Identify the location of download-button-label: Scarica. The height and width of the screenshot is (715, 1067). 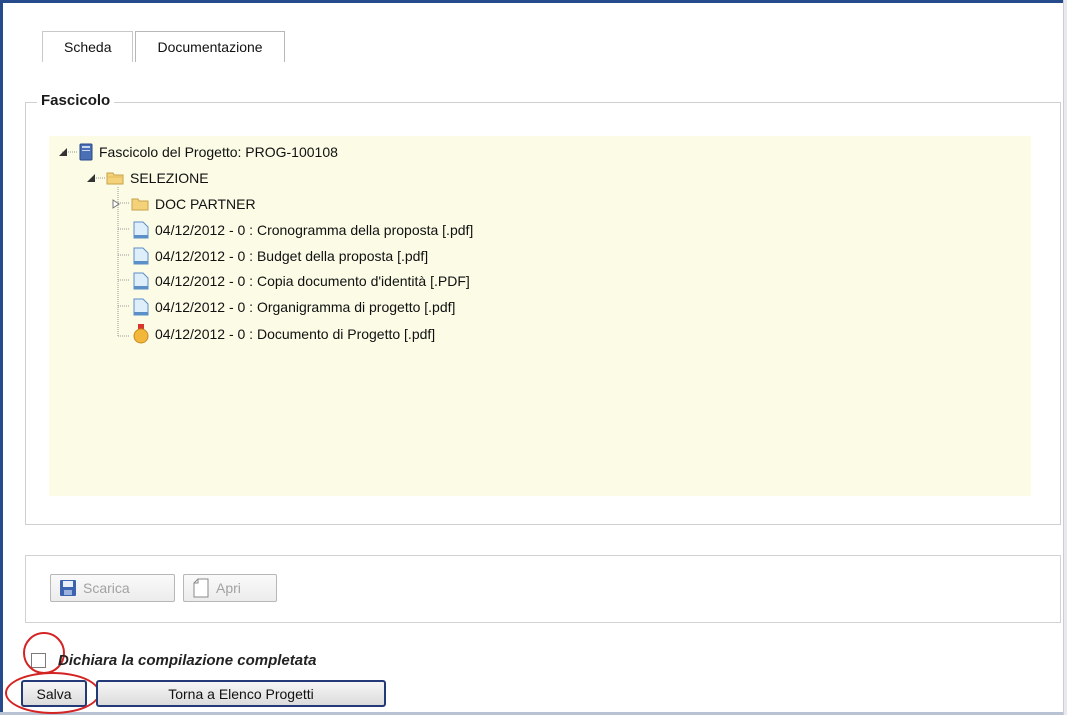
(106, 588).